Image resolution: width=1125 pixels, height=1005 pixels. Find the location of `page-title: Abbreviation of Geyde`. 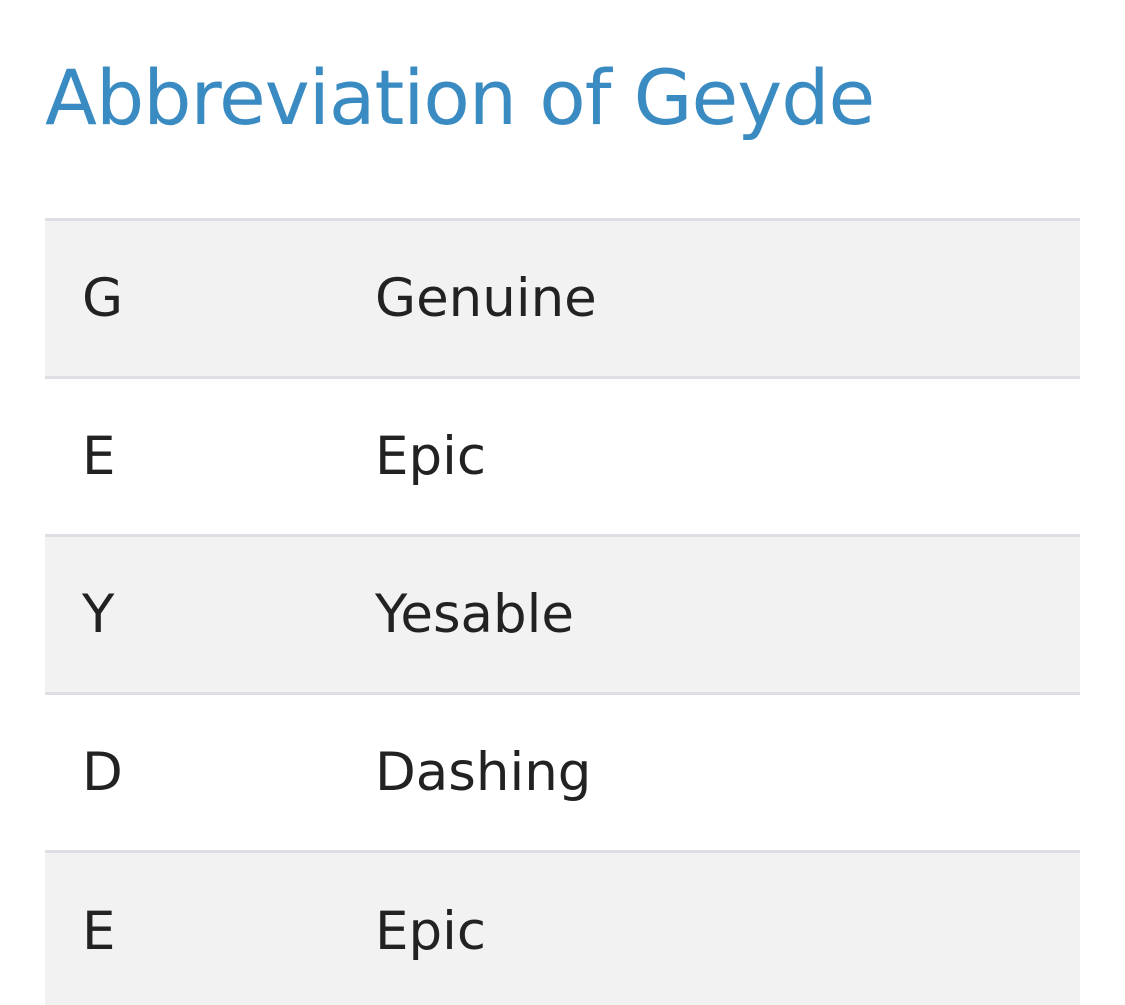

page-title: Abbreviation of Geyde is located at coordinates (460, 97).